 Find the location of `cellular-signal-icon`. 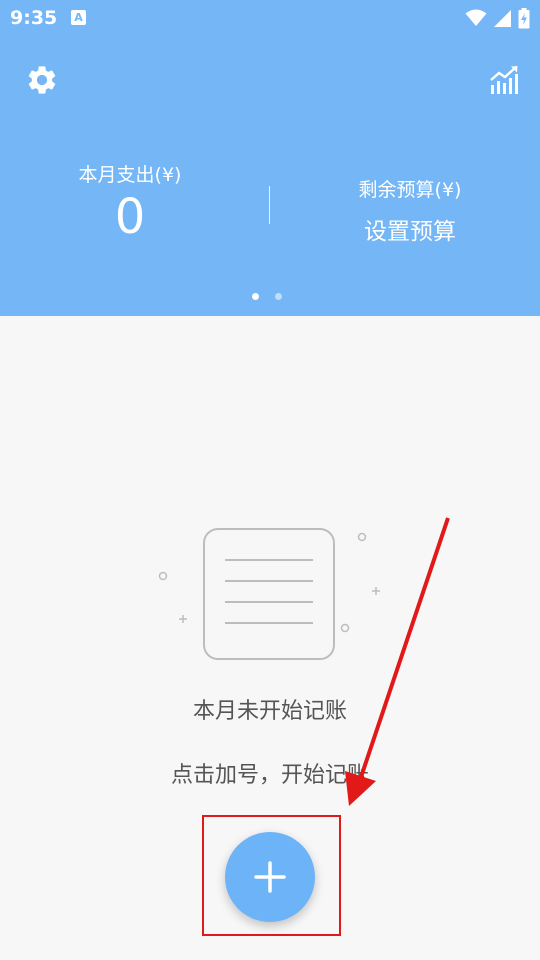

cellular-signal-icon is located at coordinates (502, 18).